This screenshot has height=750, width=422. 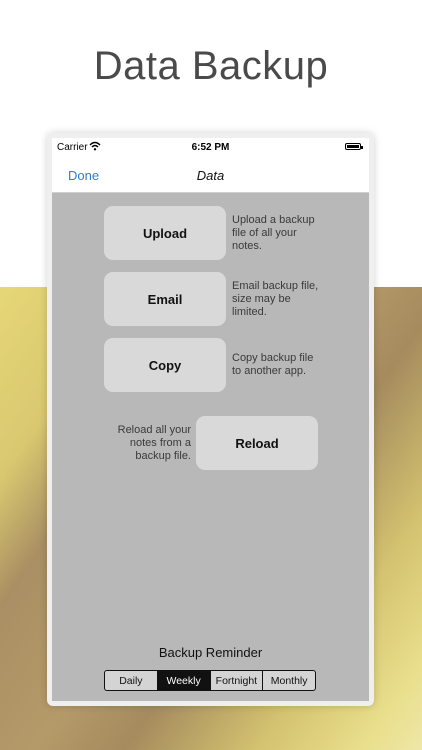 I want to click on upload-button: Upload, so click(x=165, y=233).